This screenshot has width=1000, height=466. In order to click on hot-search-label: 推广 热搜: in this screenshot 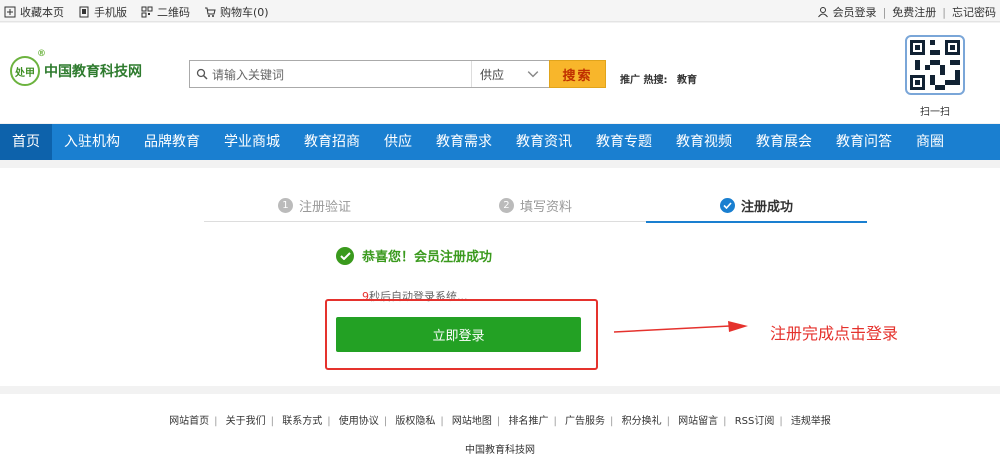, I will do `click(644, 80)`.